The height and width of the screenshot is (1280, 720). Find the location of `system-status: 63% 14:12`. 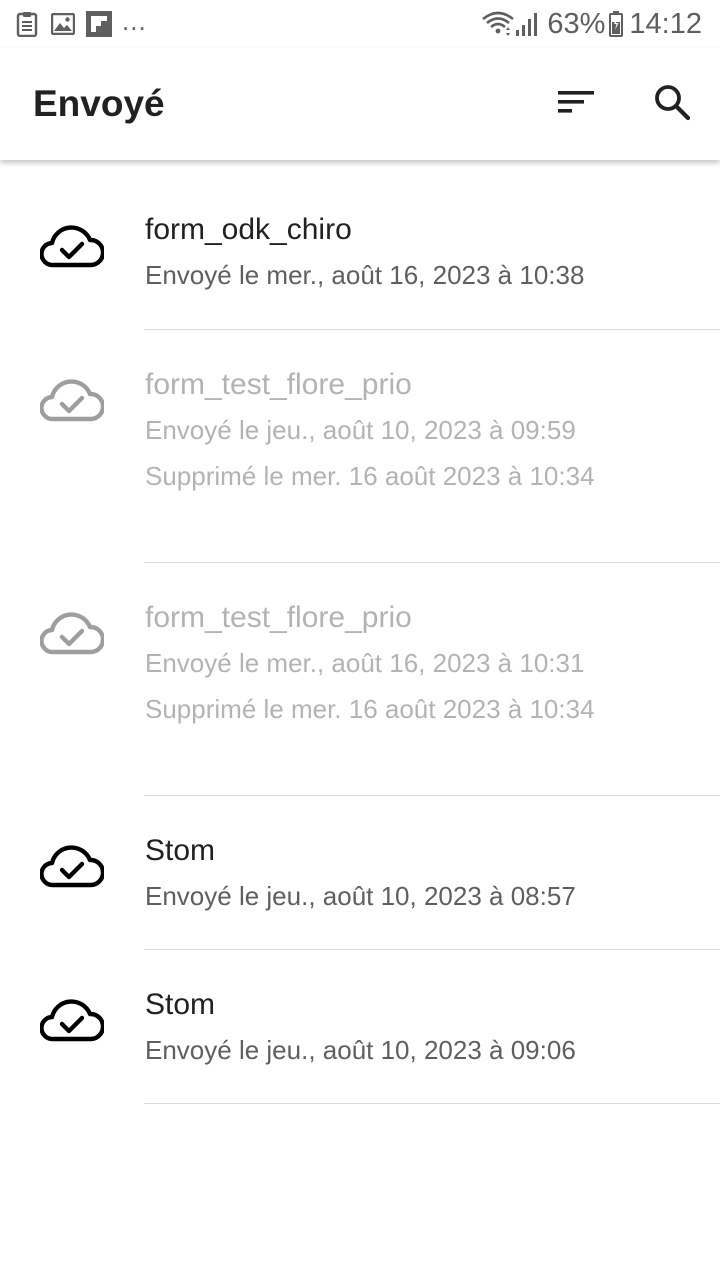

system-status: 63% 14:12 is located at coordinates (591, 24).